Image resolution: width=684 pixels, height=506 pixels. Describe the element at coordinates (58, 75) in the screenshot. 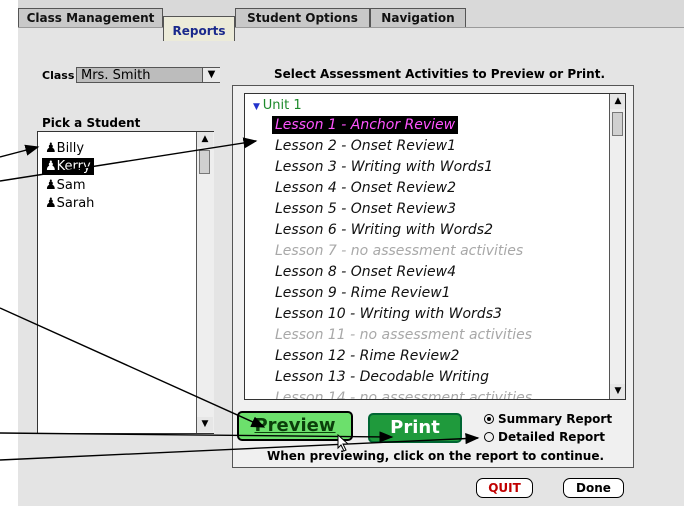

I see `class-label: Class` at that location.